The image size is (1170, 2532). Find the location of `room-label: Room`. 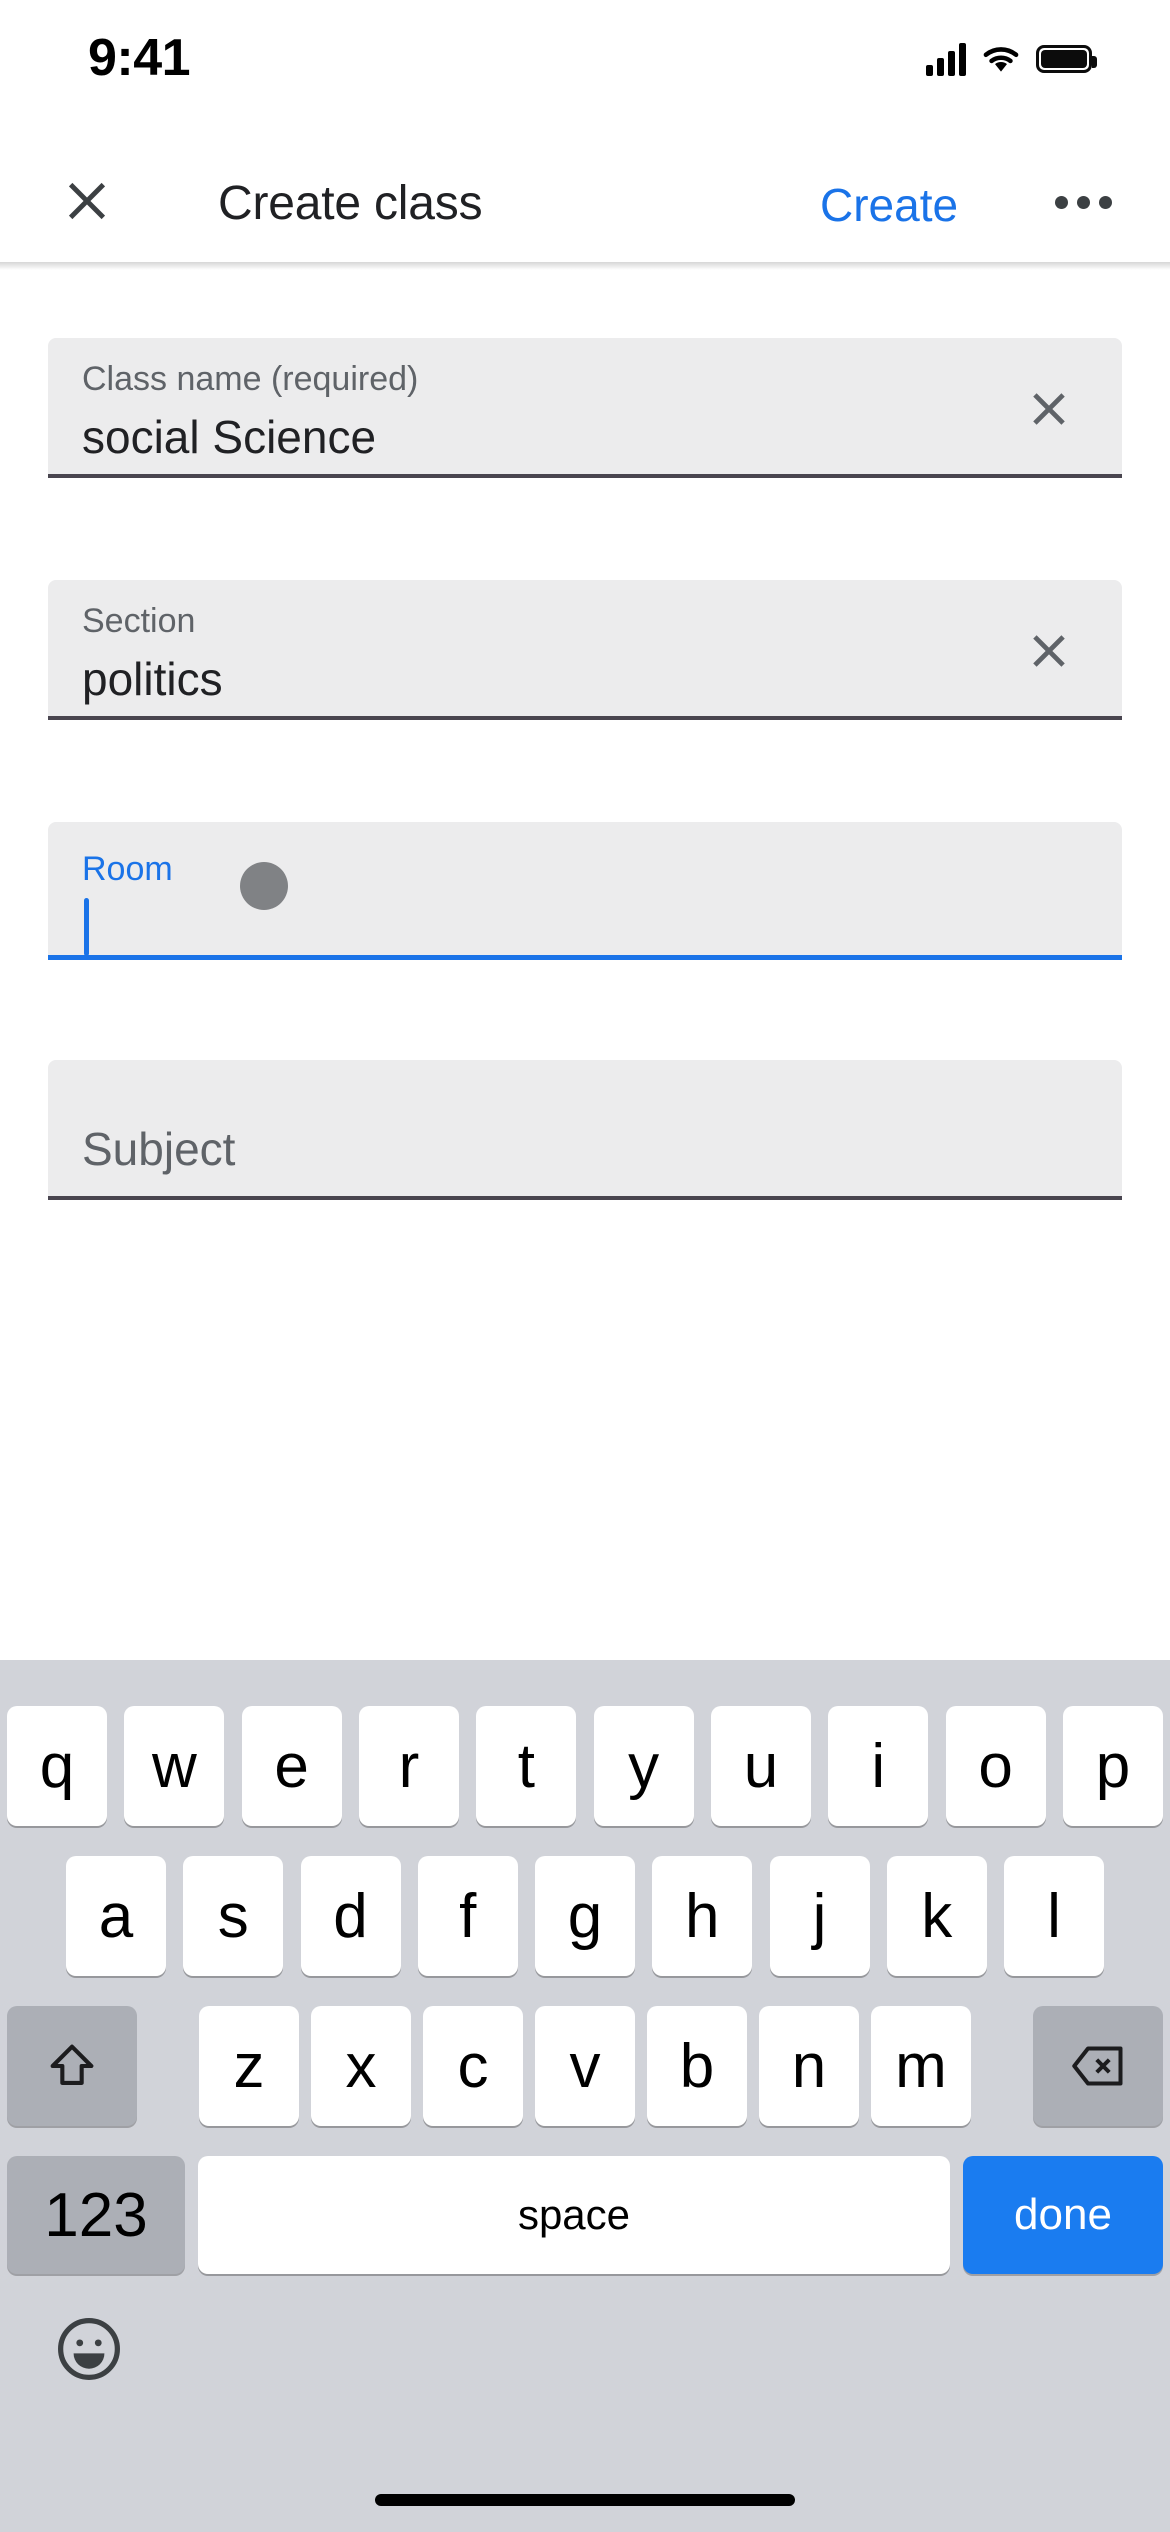

room-label: Room is located at coordinates (127, 869).